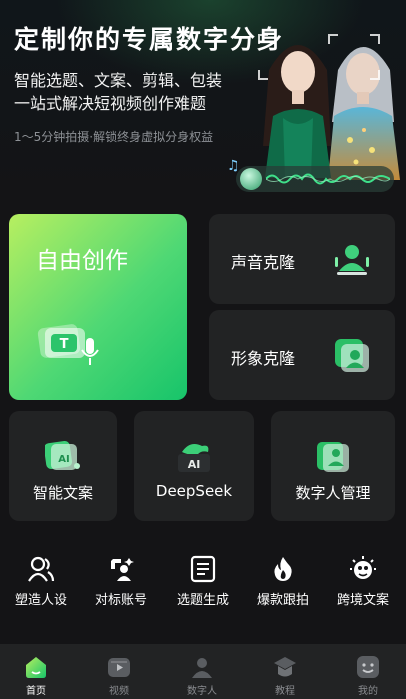 The width and height of the screenshot is (406, 699). Describe the element at coordinates (121, 583) in the screenshot. I see `tool-benchmark-account: 对标账号` at that location.